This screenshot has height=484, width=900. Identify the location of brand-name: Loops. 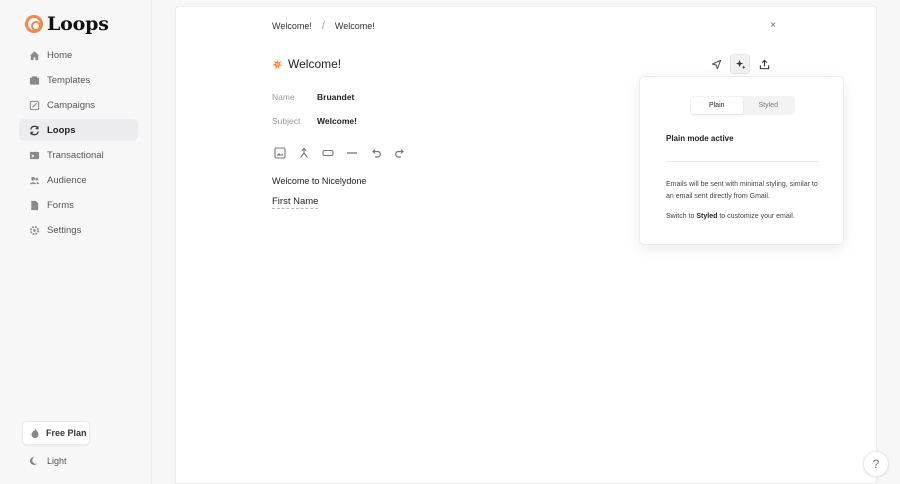
(78, 24).